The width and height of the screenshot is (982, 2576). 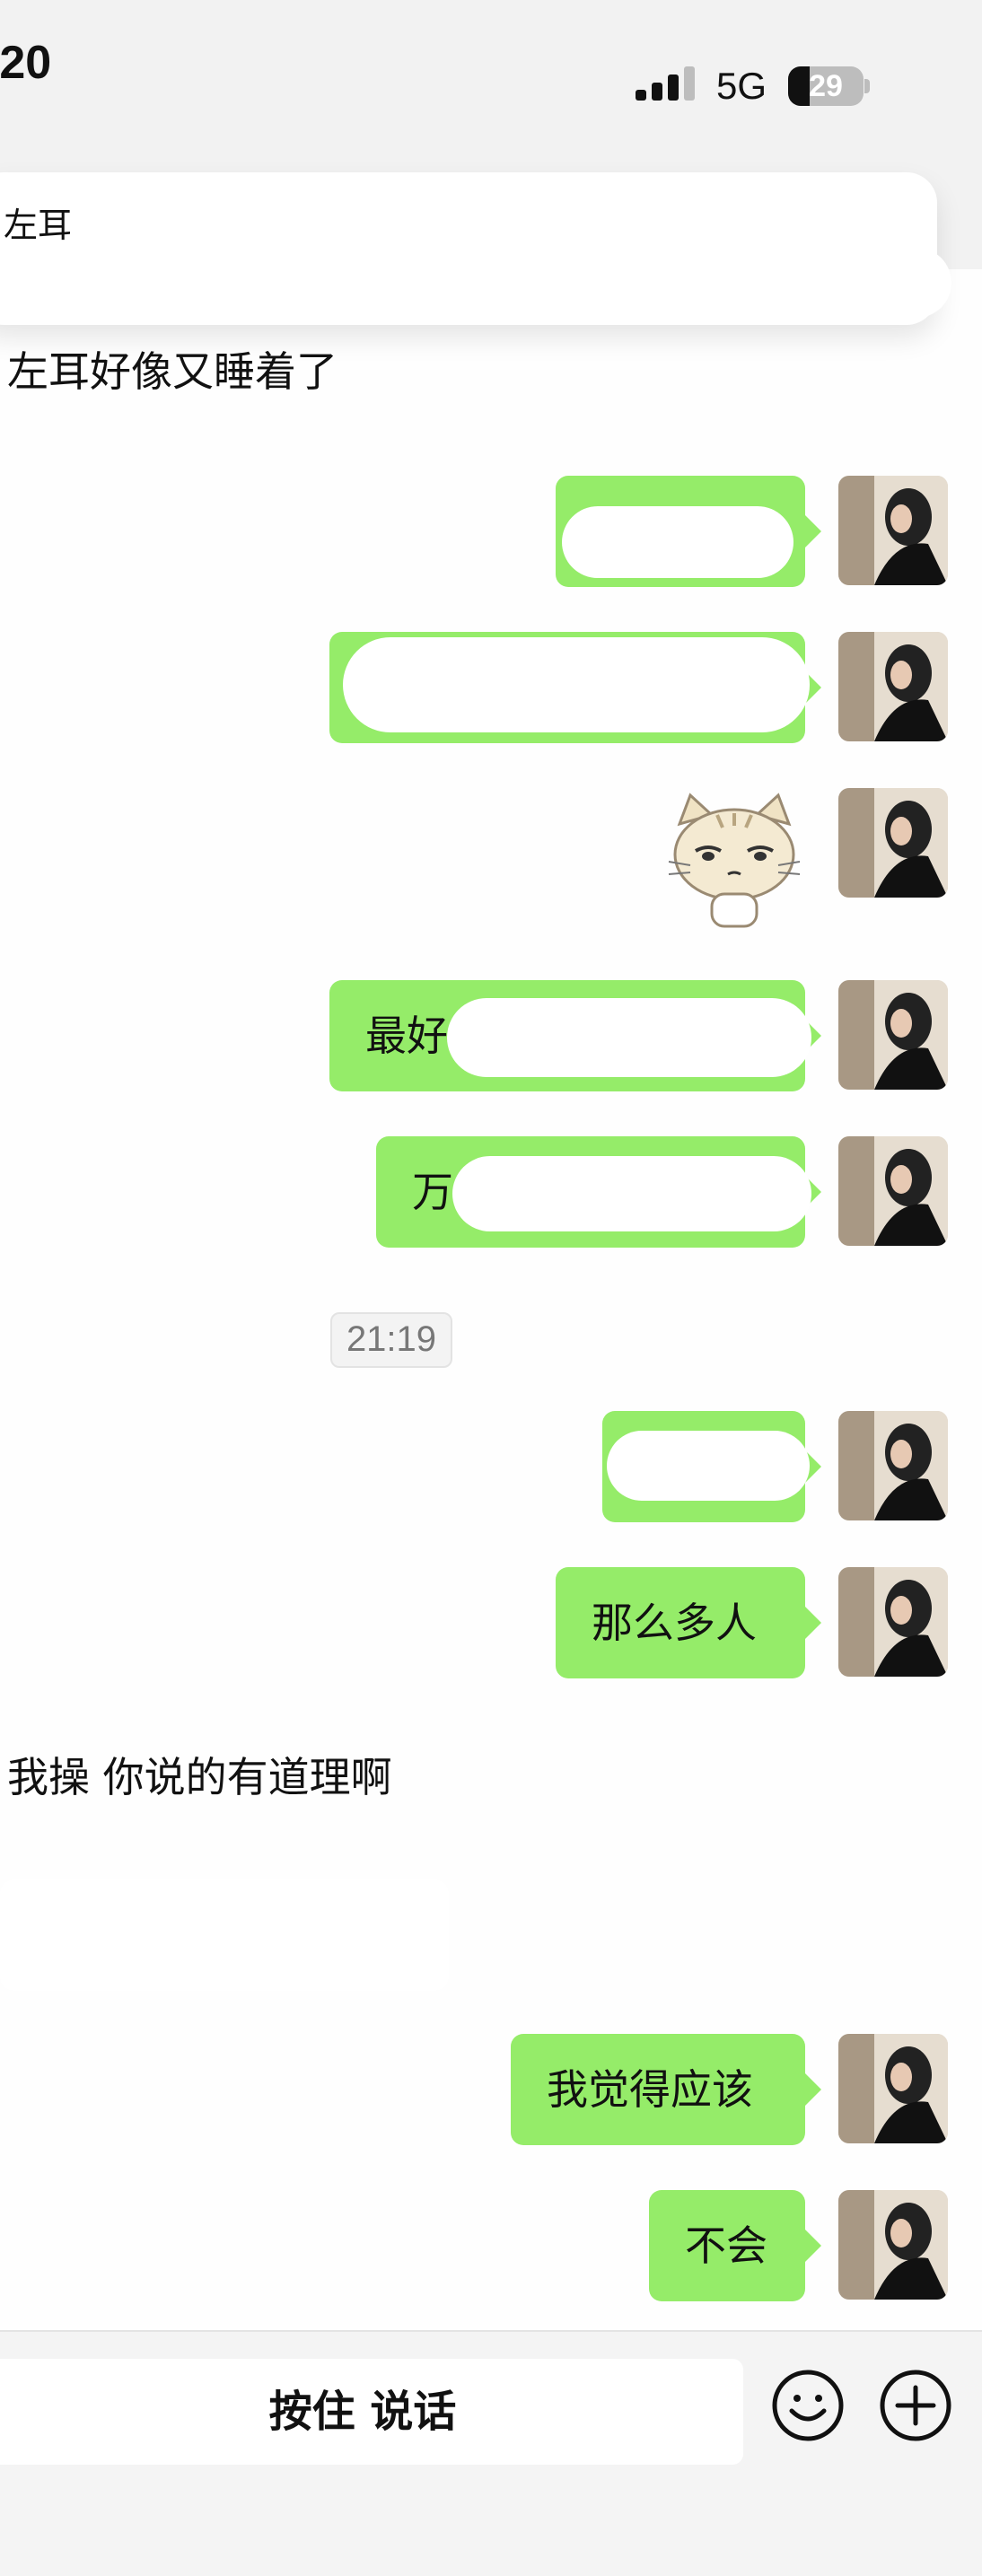 I want to click on network-type: 5G, so click(x=741, y=86).